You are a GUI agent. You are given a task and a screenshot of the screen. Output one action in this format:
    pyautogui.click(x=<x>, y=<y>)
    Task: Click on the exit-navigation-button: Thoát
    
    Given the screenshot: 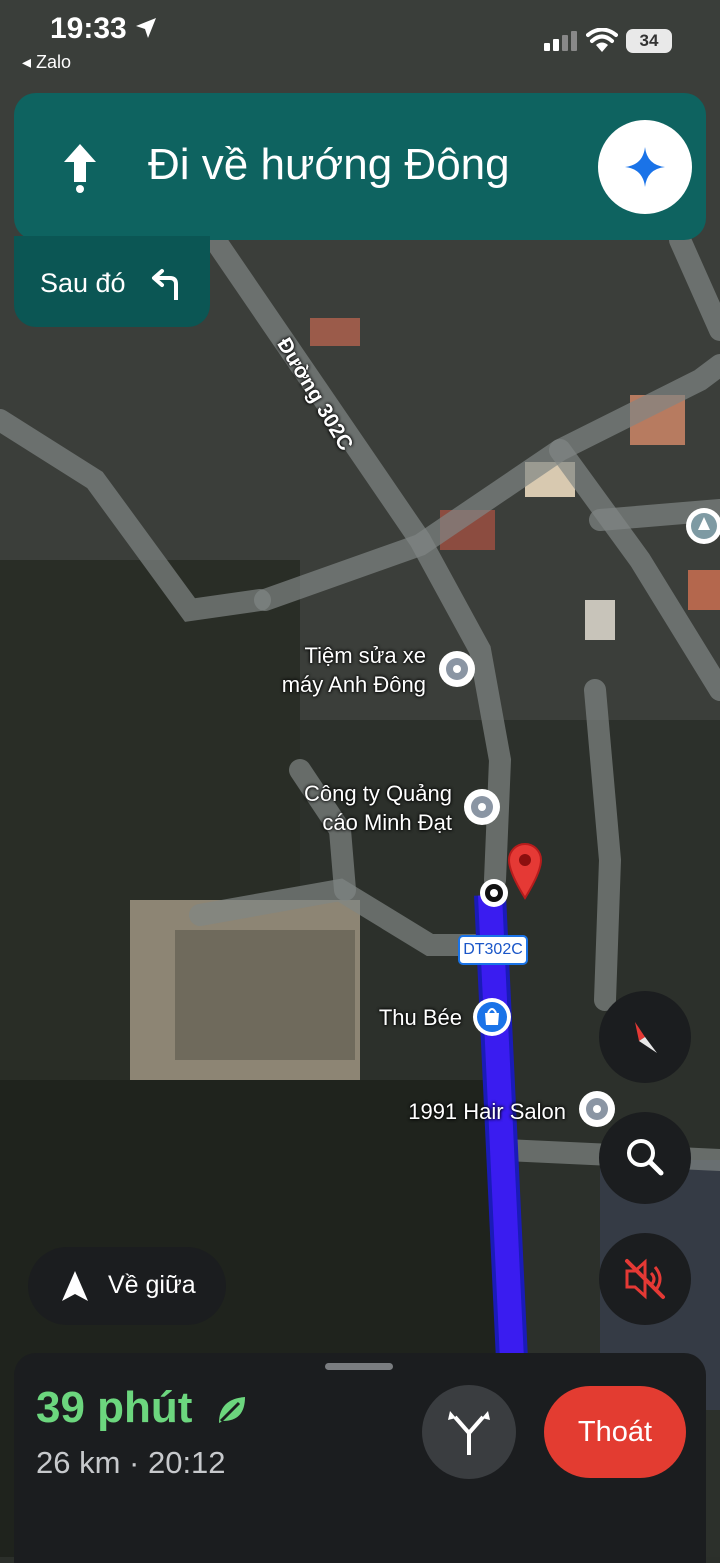 What is the action you would take?
    pyautogui.click(x=615, y=1432)
    